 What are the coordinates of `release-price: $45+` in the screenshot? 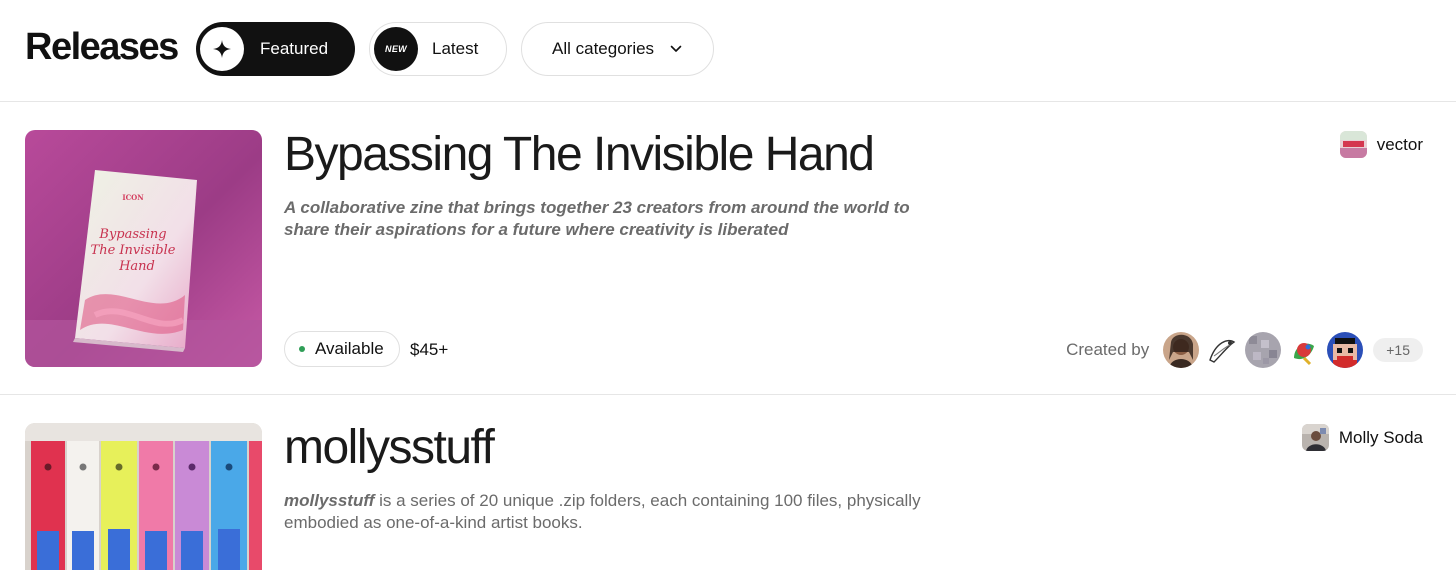 It's located at (429, 349).